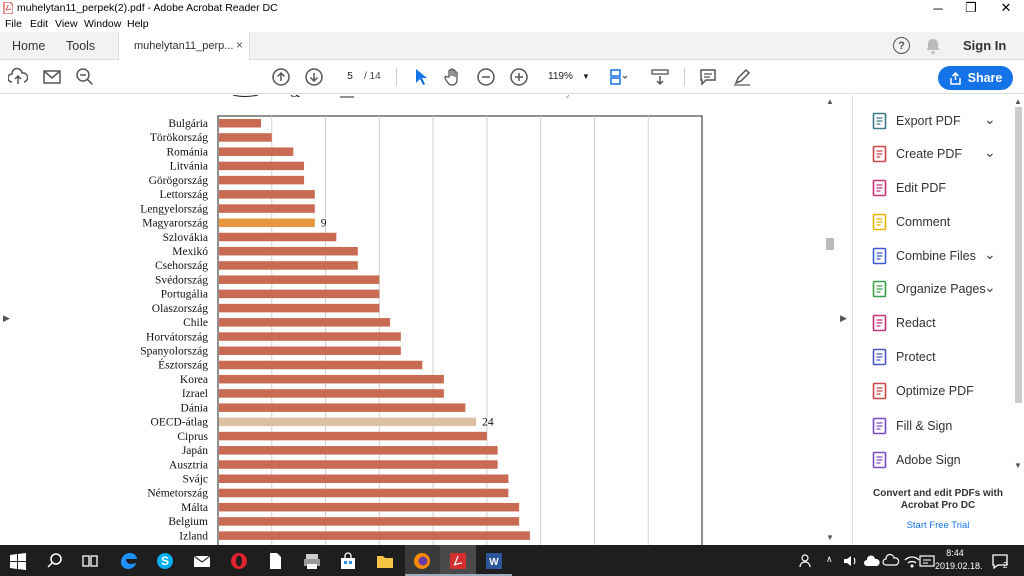 The width and height of the screenshot is (1024, 576). I want to click on page-number-input: 5, so click(350, 77).